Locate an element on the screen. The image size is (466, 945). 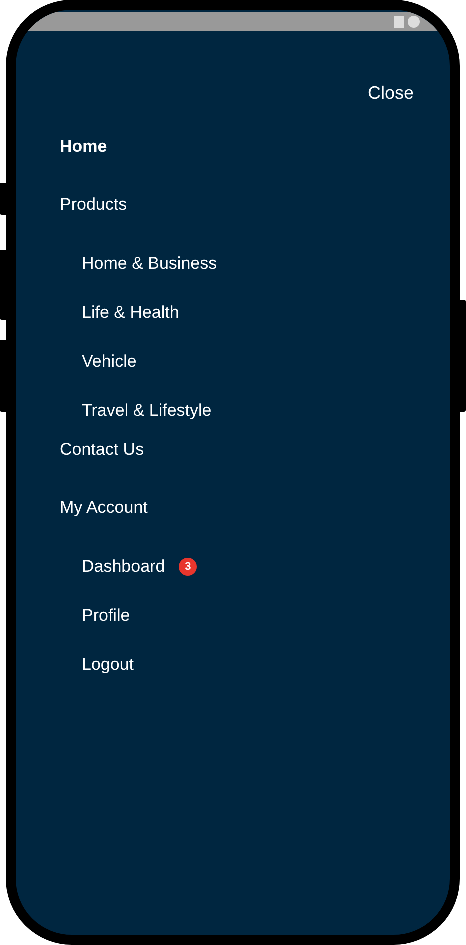
submenu-item: Logout is located at coordinates (108, 664).